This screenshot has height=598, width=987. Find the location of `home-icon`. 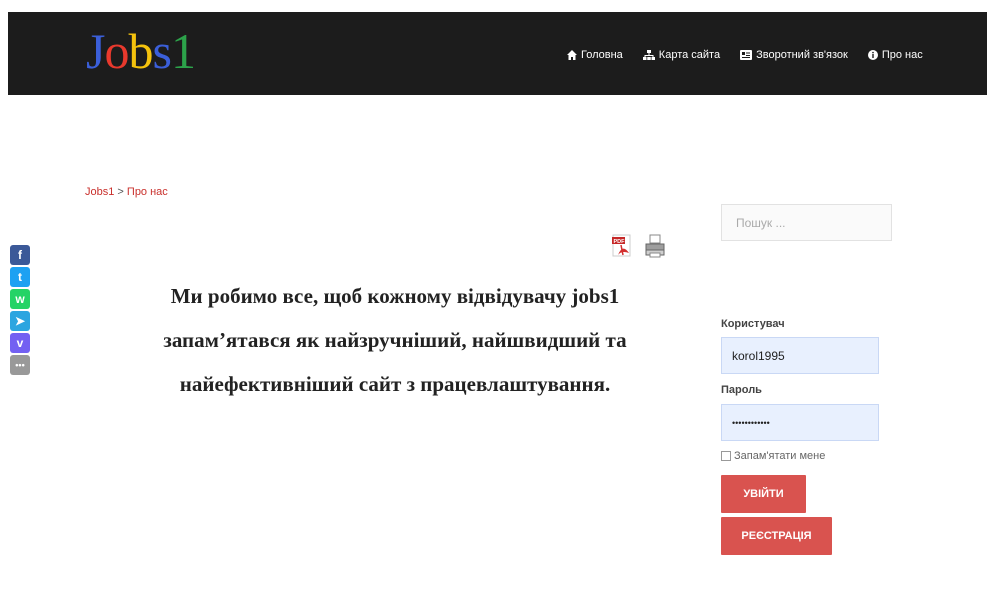

home-icon is located at coordinates (572, 55).